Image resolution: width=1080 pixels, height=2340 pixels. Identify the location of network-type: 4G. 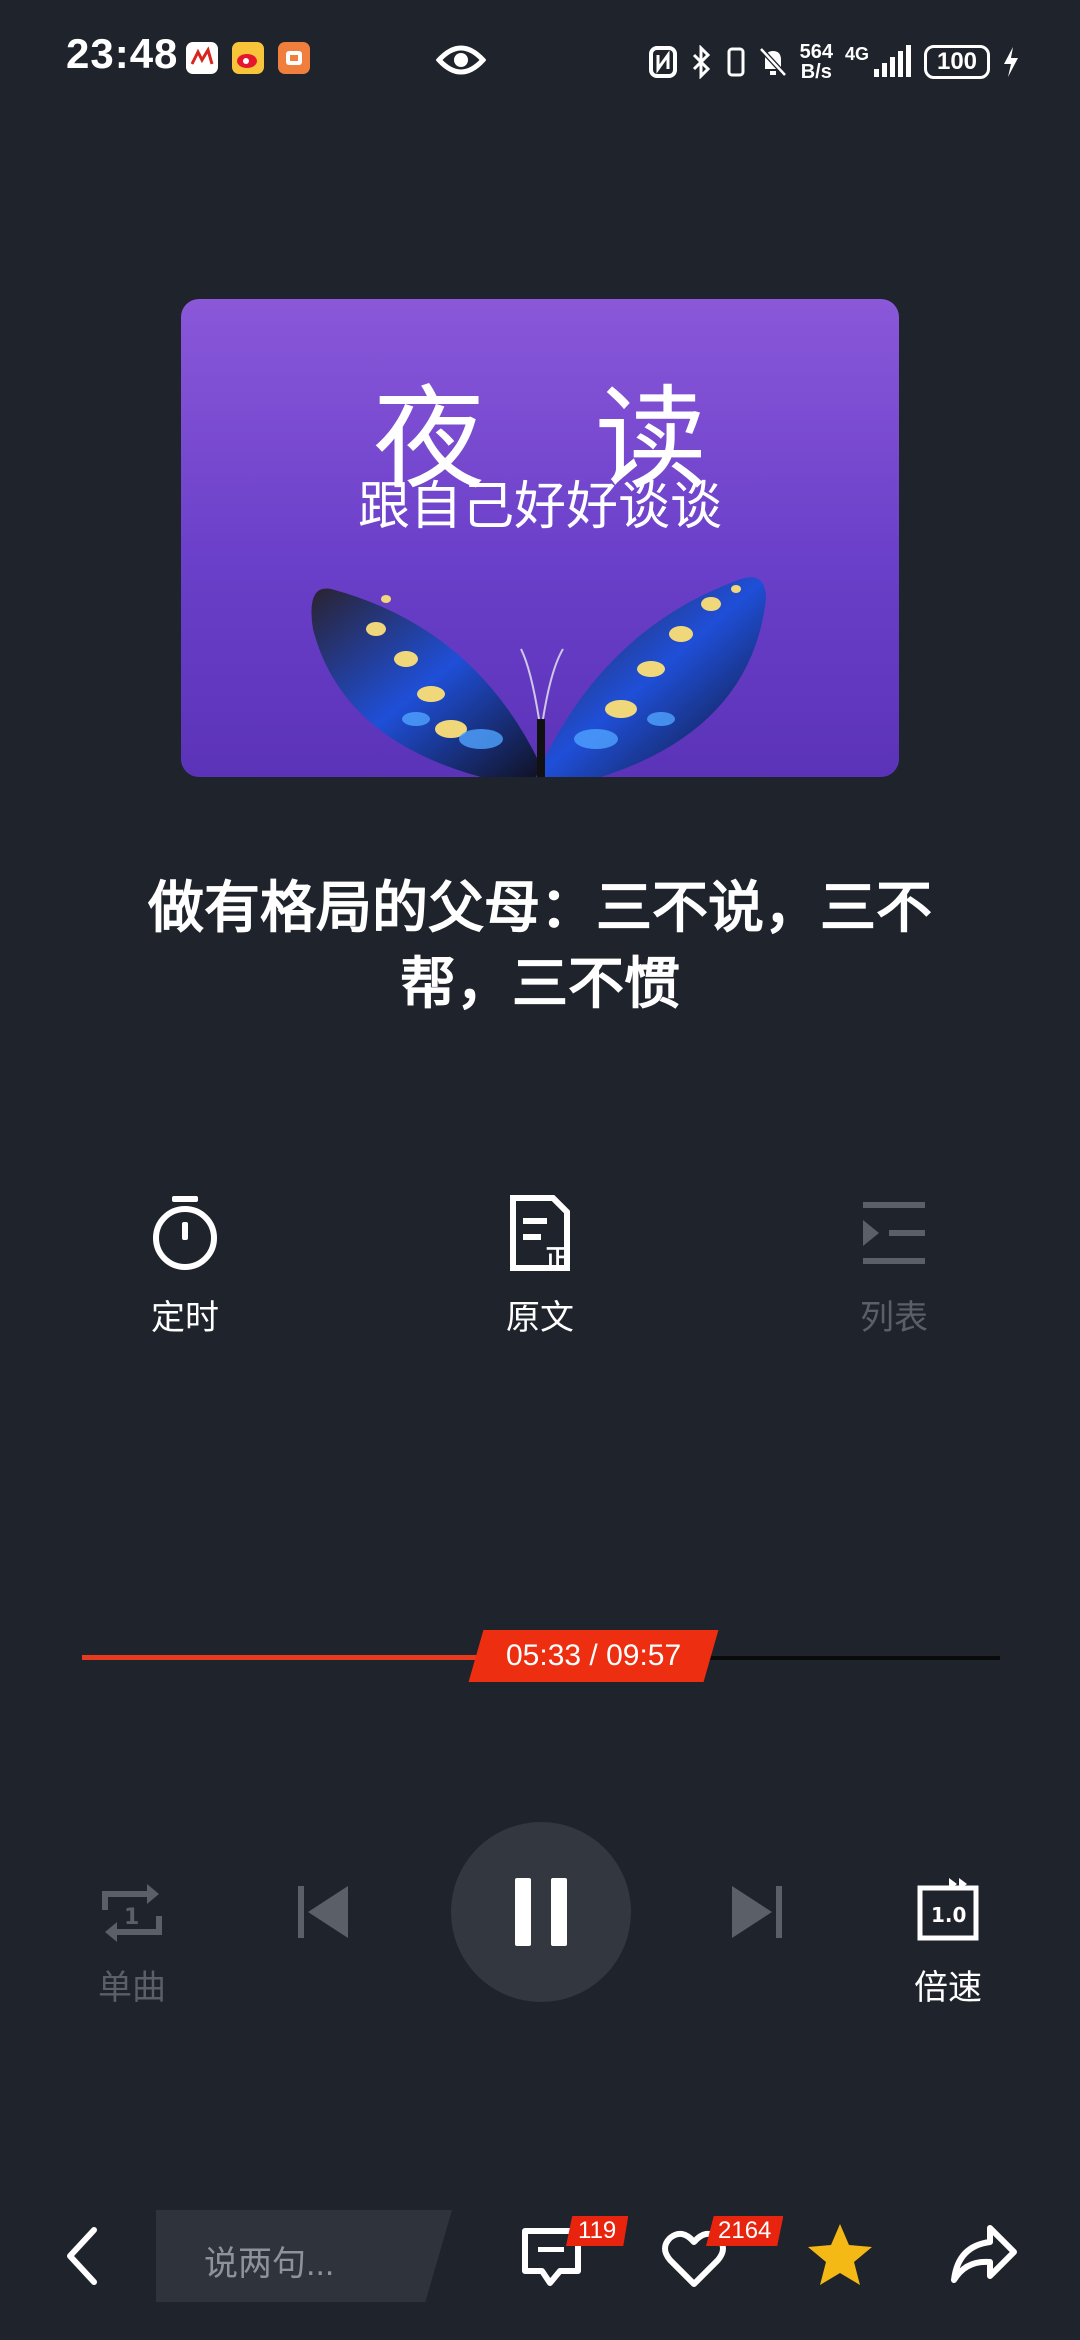
(856, 54).